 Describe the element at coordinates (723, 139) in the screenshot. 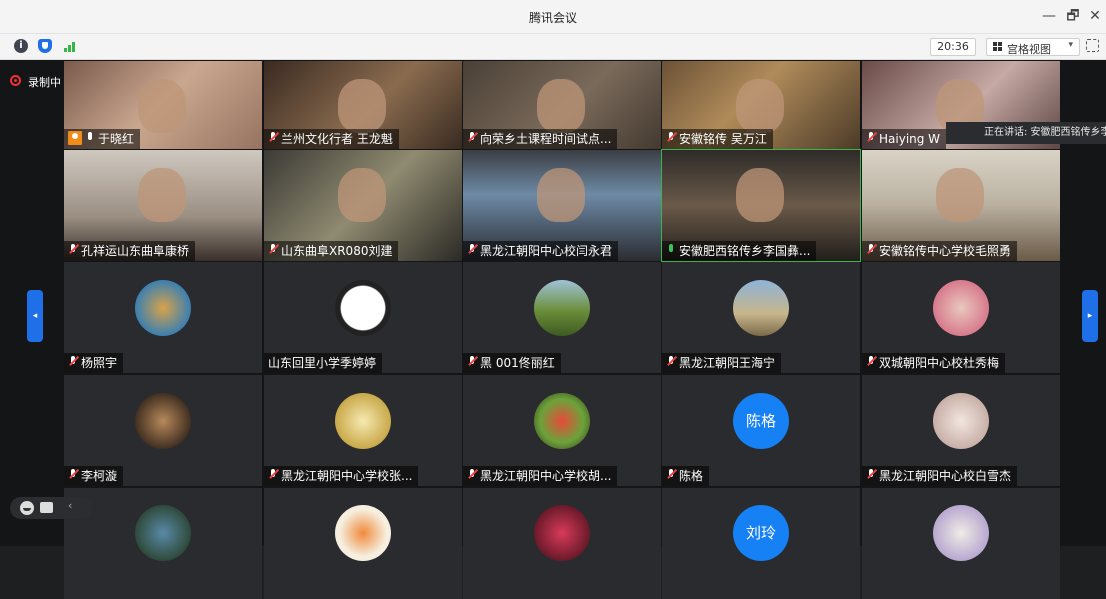

I see `participant-name: 安徽铭传 吴万江` at that location.